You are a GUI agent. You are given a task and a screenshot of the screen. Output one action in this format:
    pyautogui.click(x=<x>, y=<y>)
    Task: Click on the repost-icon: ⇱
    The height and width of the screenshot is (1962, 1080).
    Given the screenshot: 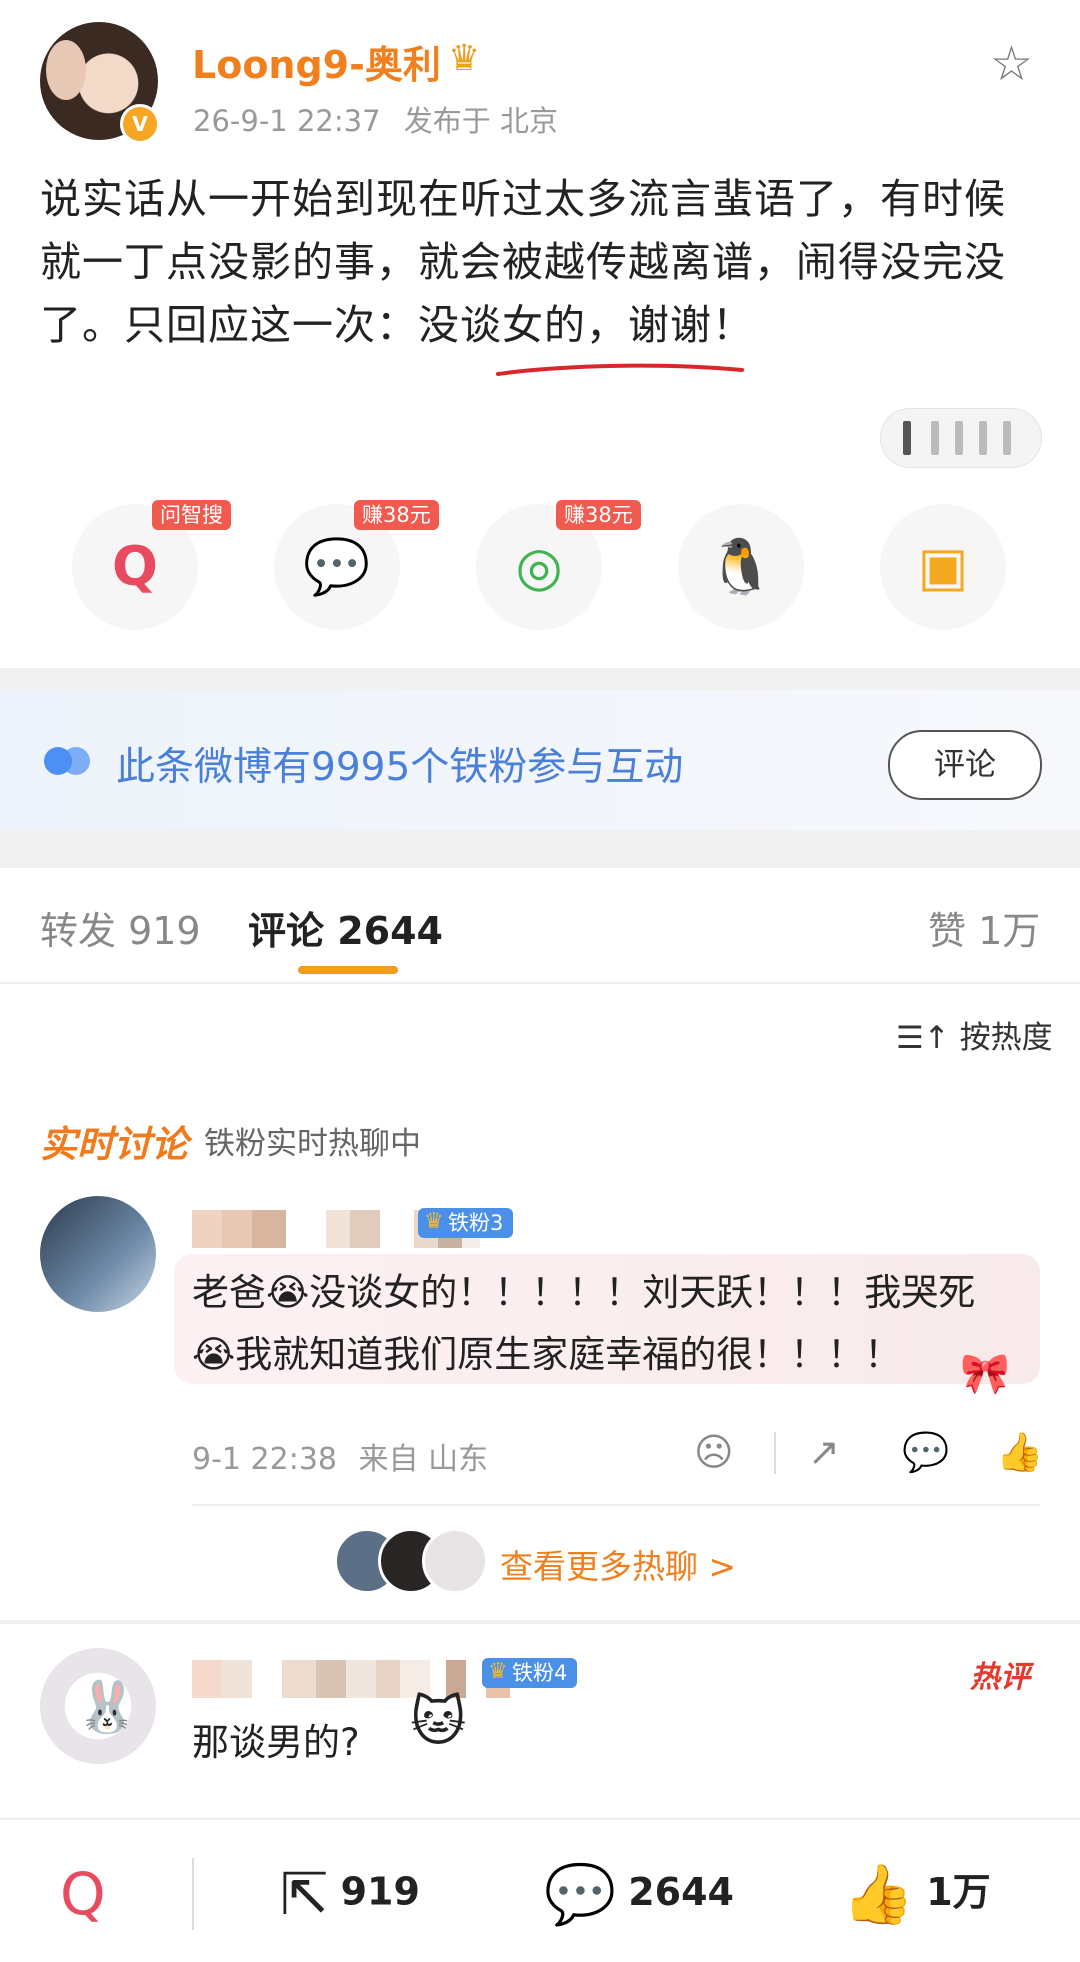 What is the action you would take?
    pyautogui.click(x=304, y=1894)
    